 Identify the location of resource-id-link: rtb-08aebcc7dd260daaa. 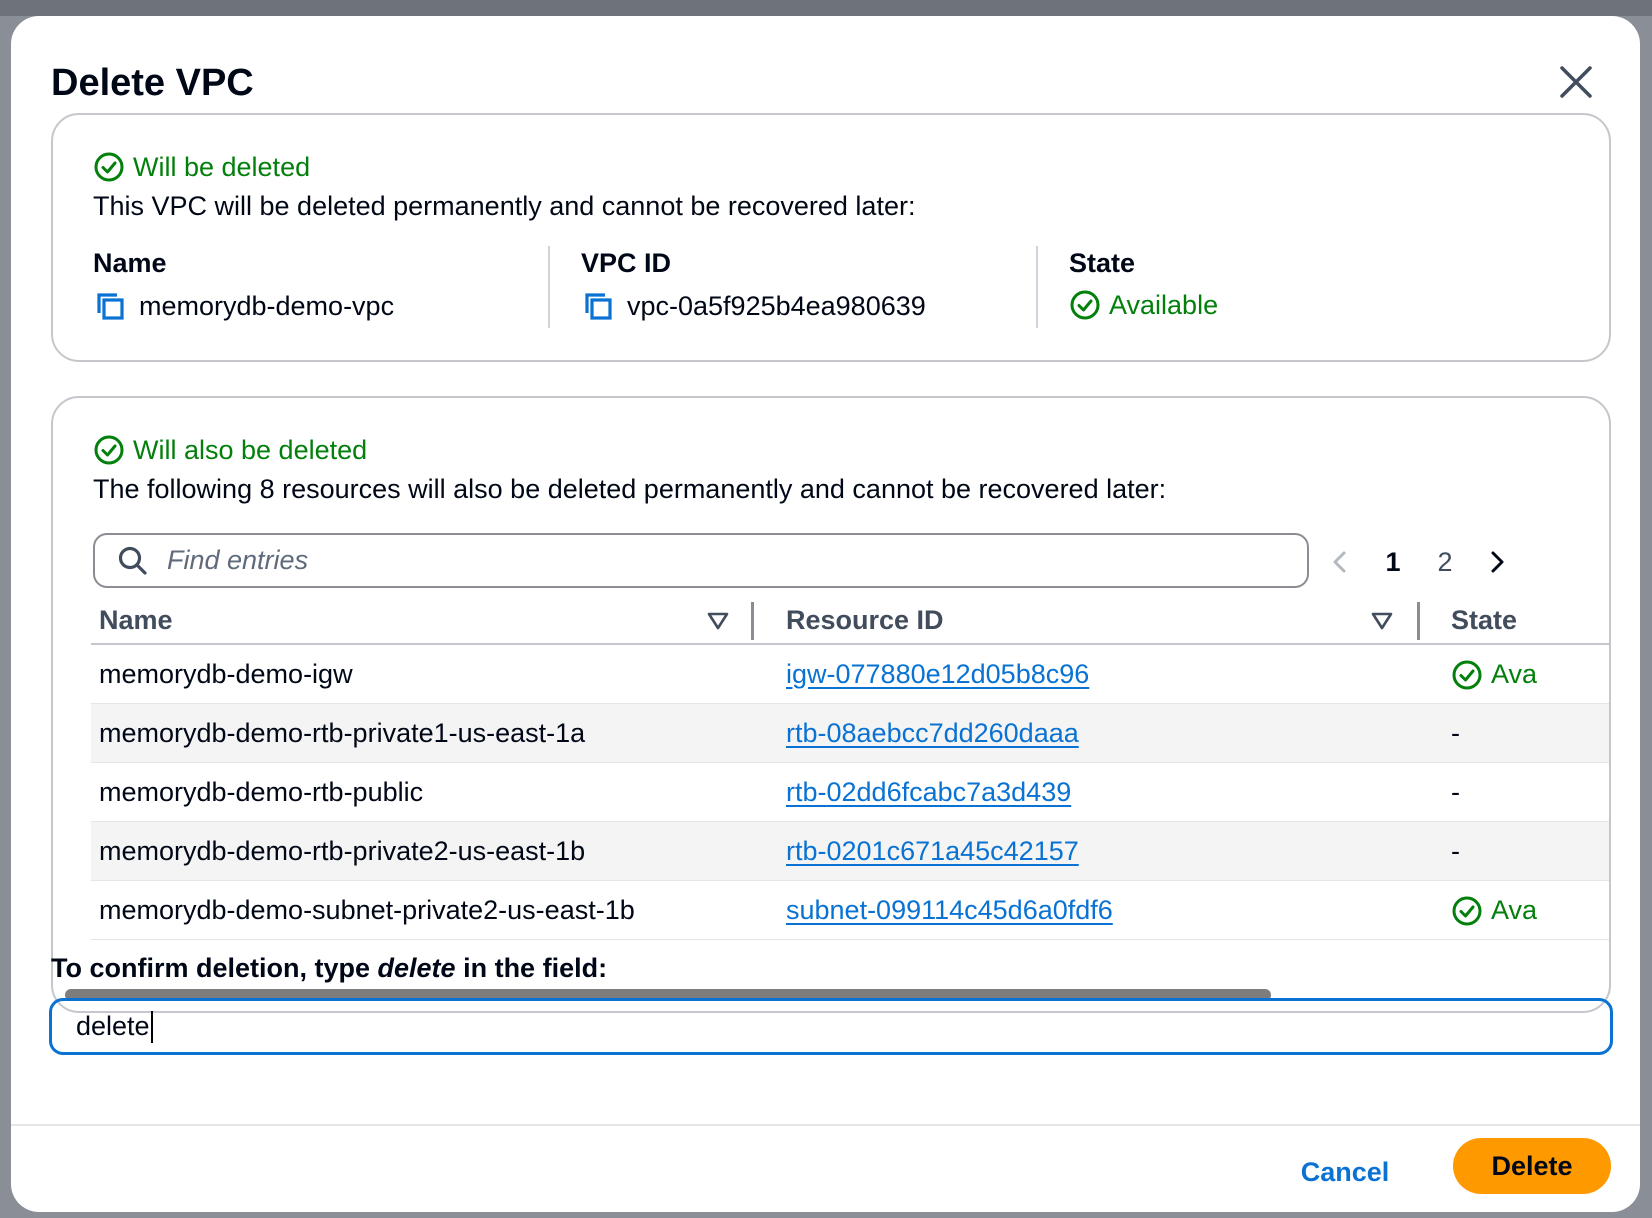
(932, 733).